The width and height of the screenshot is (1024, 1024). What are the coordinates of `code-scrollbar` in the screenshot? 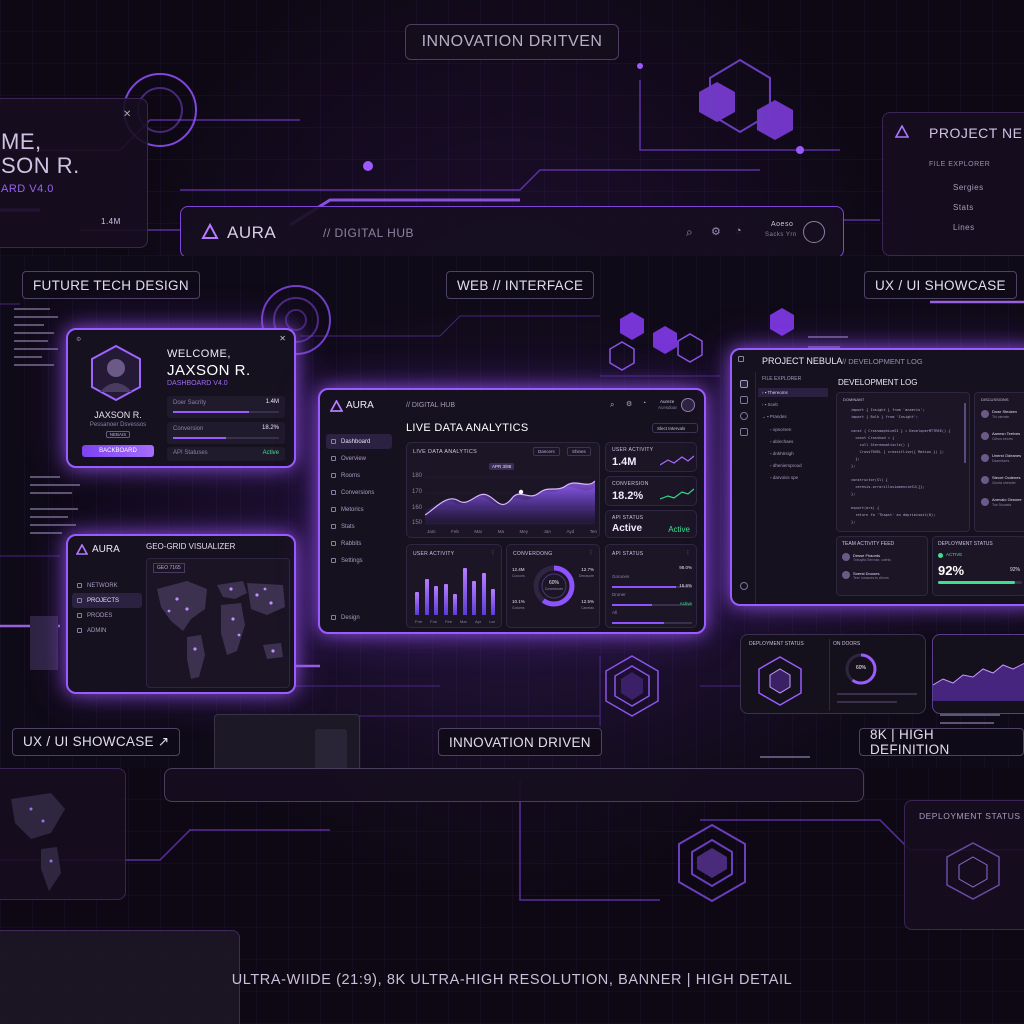 It's located at (965, 433).